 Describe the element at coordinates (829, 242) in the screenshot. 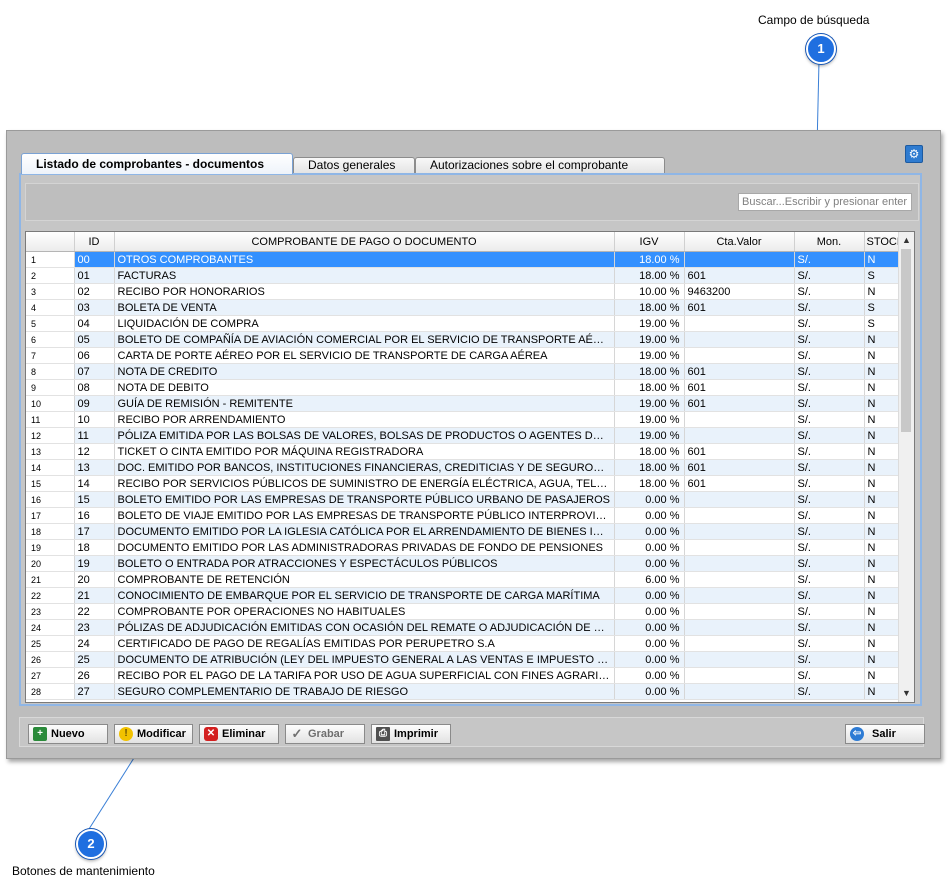

I see `column-header-moneda: Mon.` at that location.